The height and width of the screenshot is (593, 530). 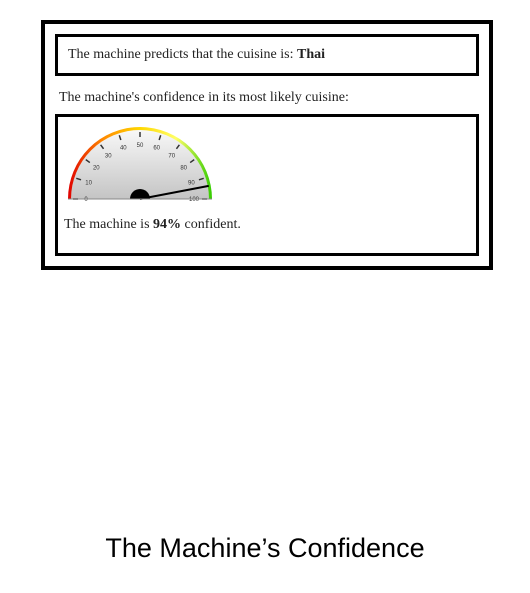 I want to click on gauge-face, so click(x=140, y=164).